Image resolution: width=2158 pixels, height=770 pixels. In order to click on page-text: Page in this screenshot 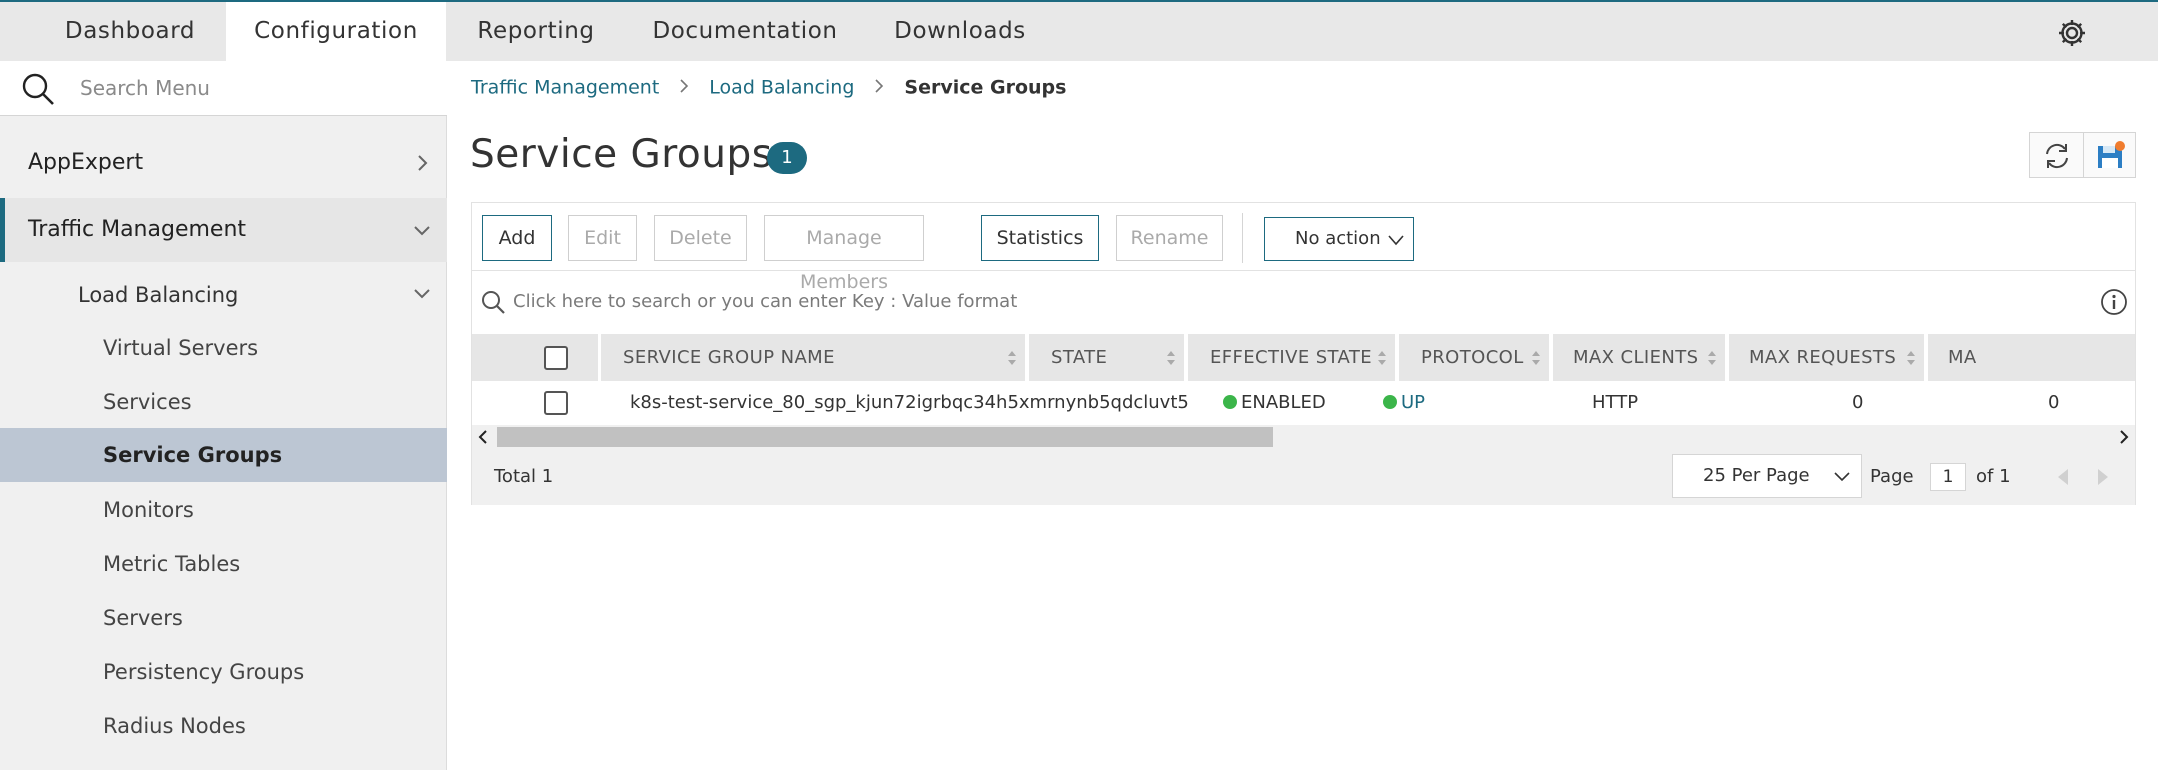, I will do `click(1892, 476)`.